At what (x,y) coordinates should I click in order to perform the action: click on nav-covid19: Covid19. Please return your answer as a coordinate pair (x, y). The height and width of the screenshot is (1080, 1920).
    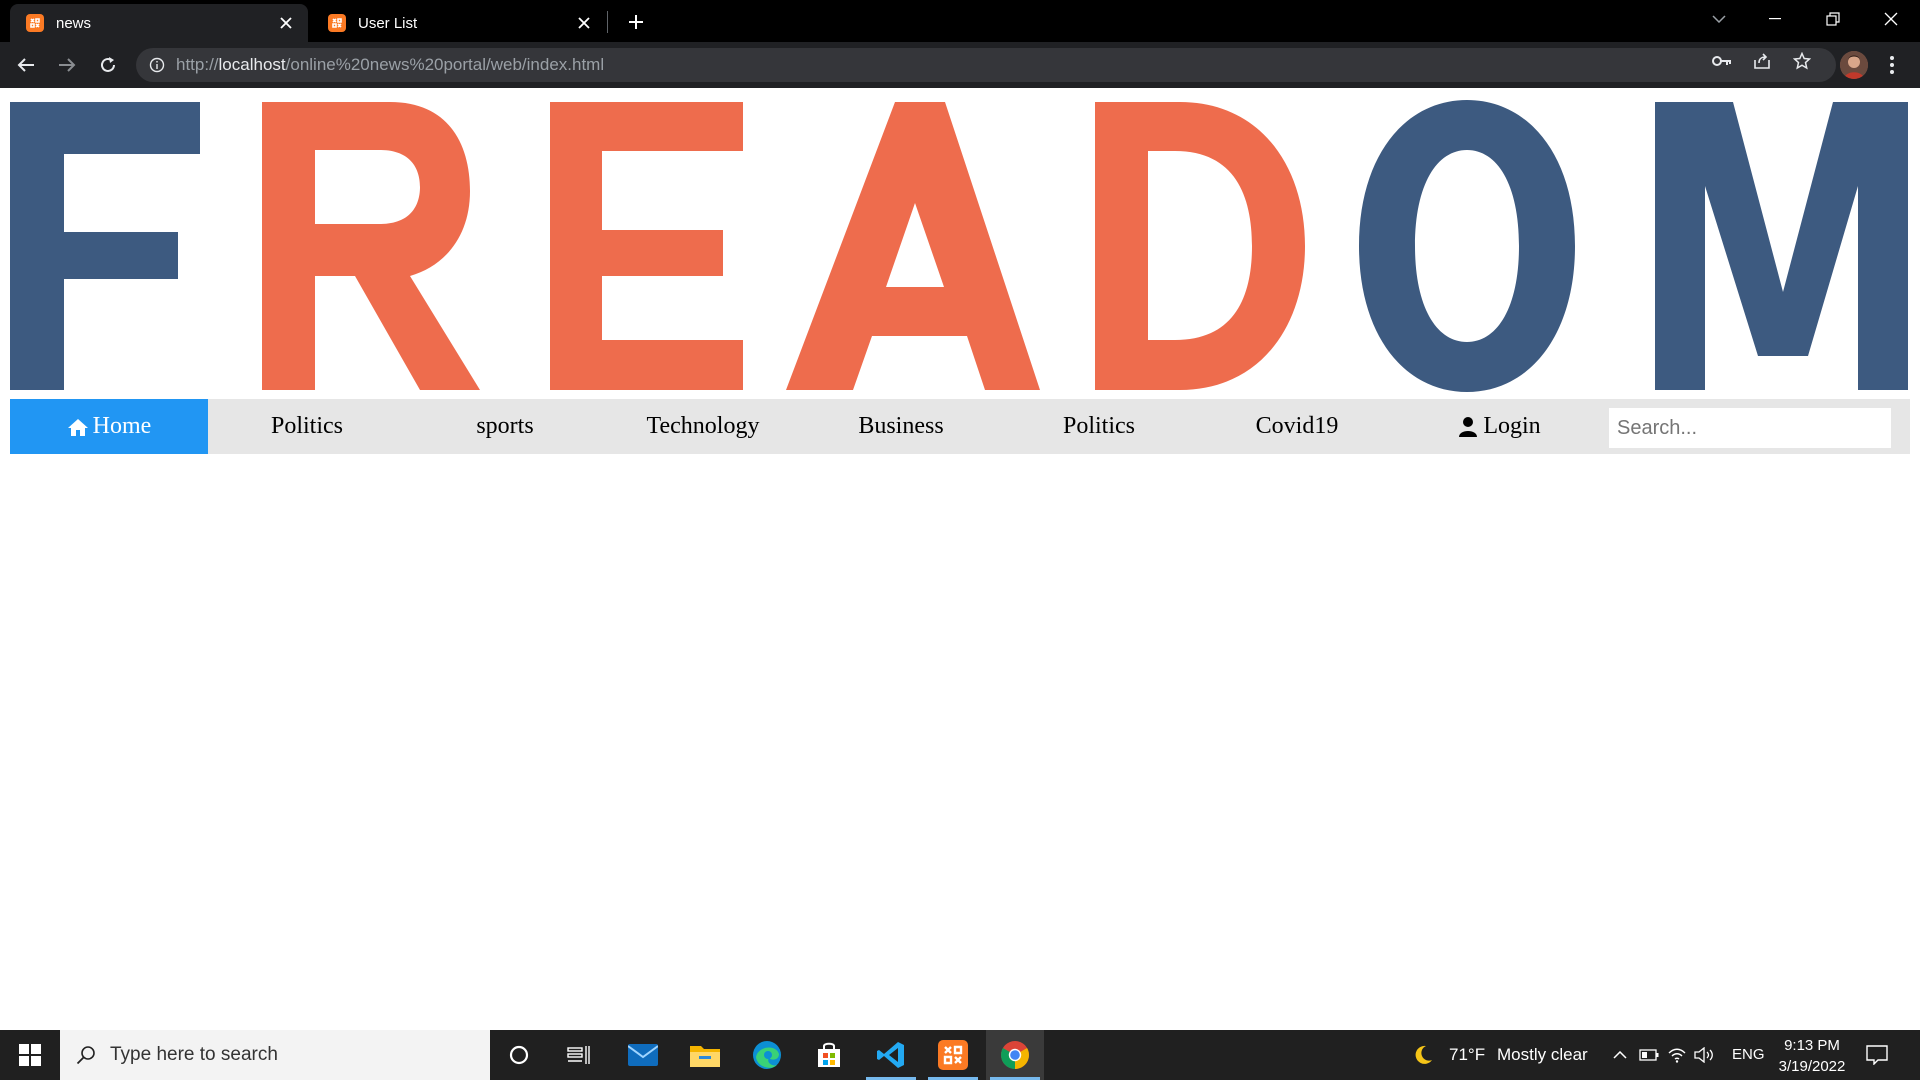
    Looking at the image, I should click on (1297, 426).